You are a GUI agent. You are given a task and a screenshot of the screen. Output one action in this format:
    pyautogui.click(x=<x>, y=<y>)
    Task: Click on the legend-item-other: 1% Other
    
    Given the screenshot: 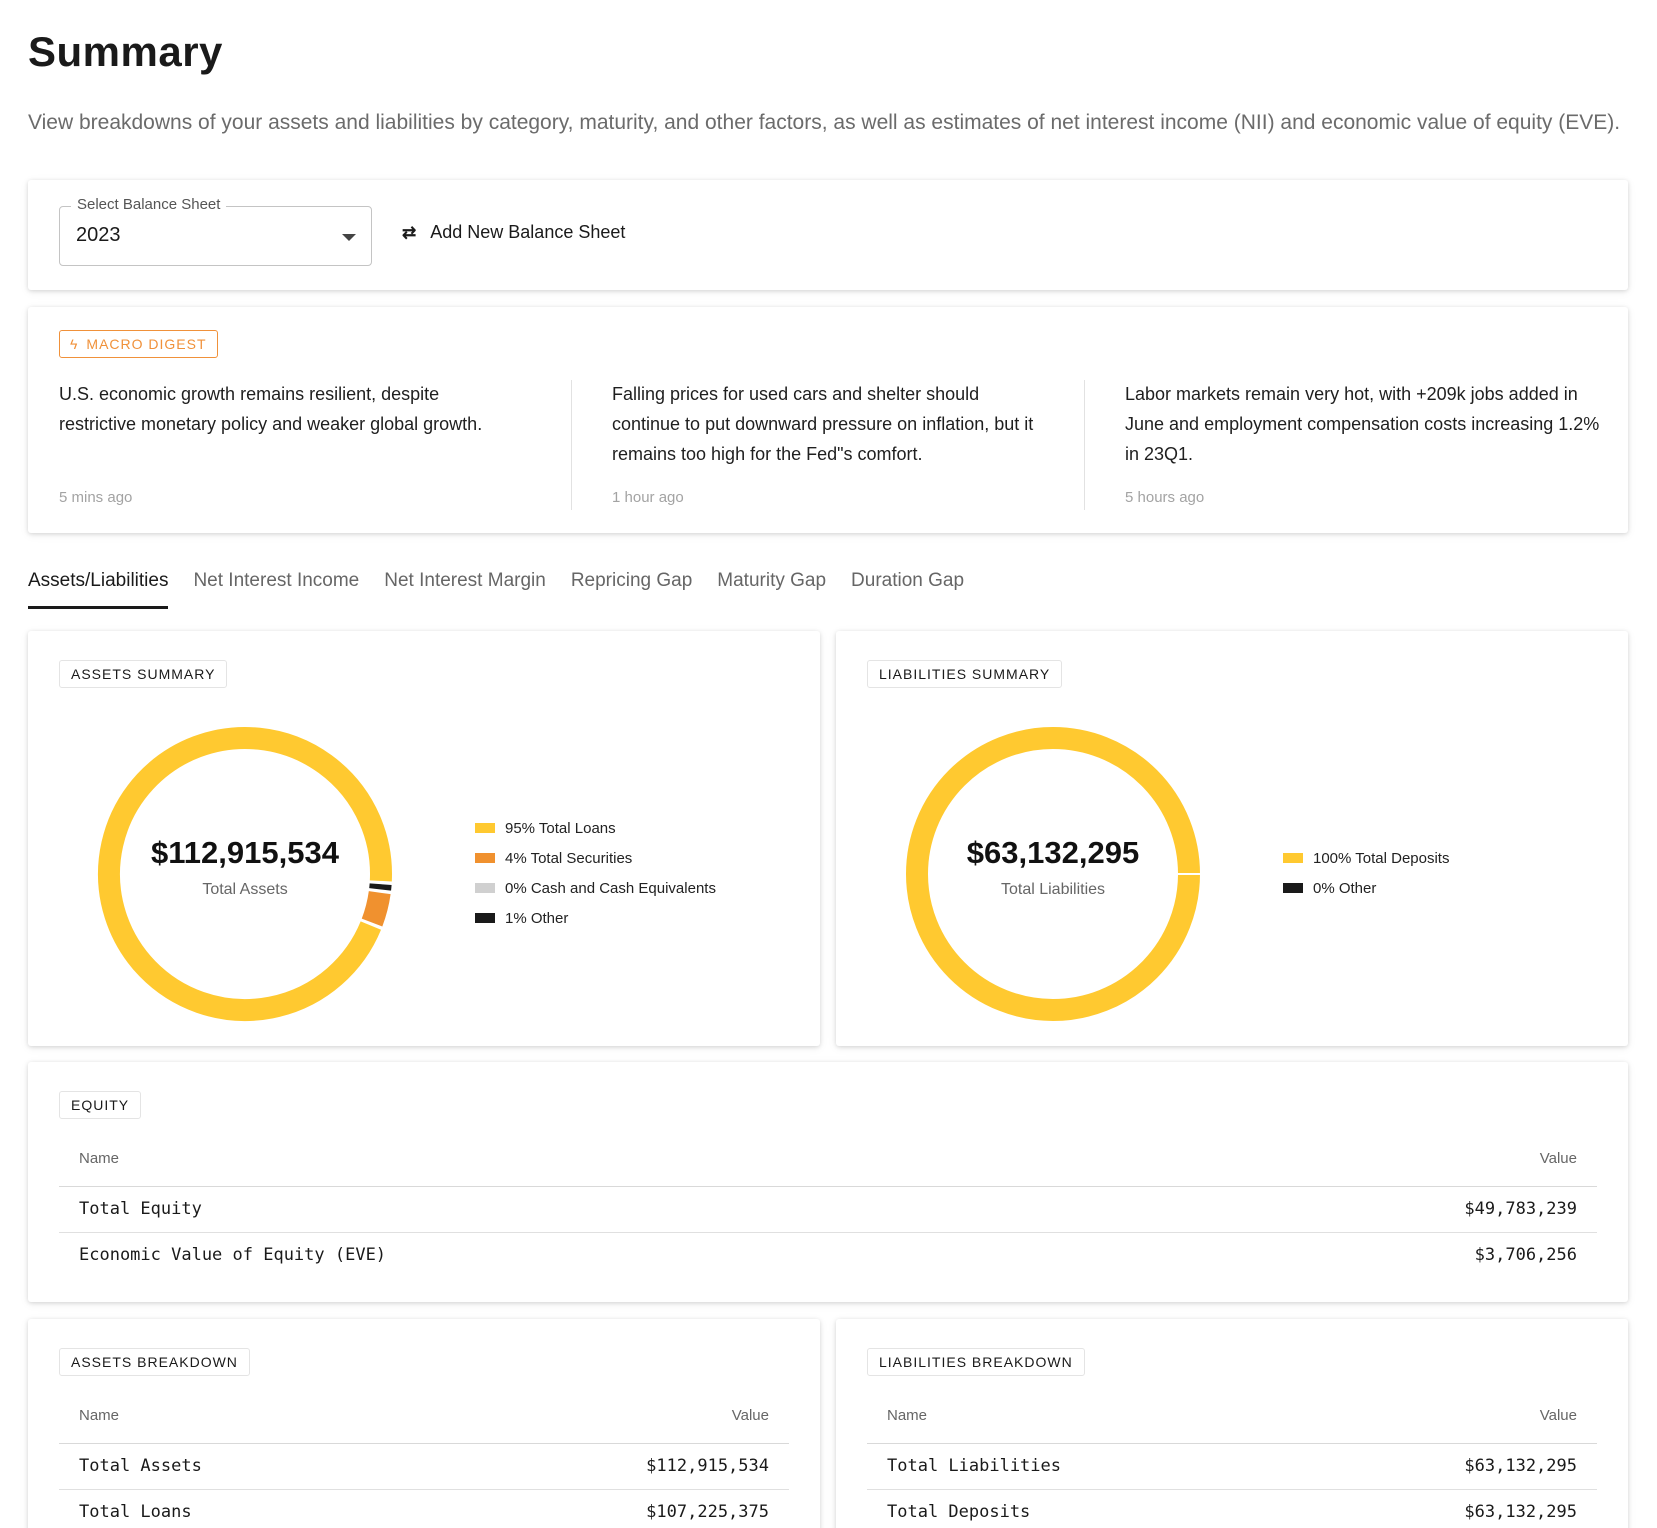 What is the action you would take?
    pyautogui.click(x=595, y=918)
    